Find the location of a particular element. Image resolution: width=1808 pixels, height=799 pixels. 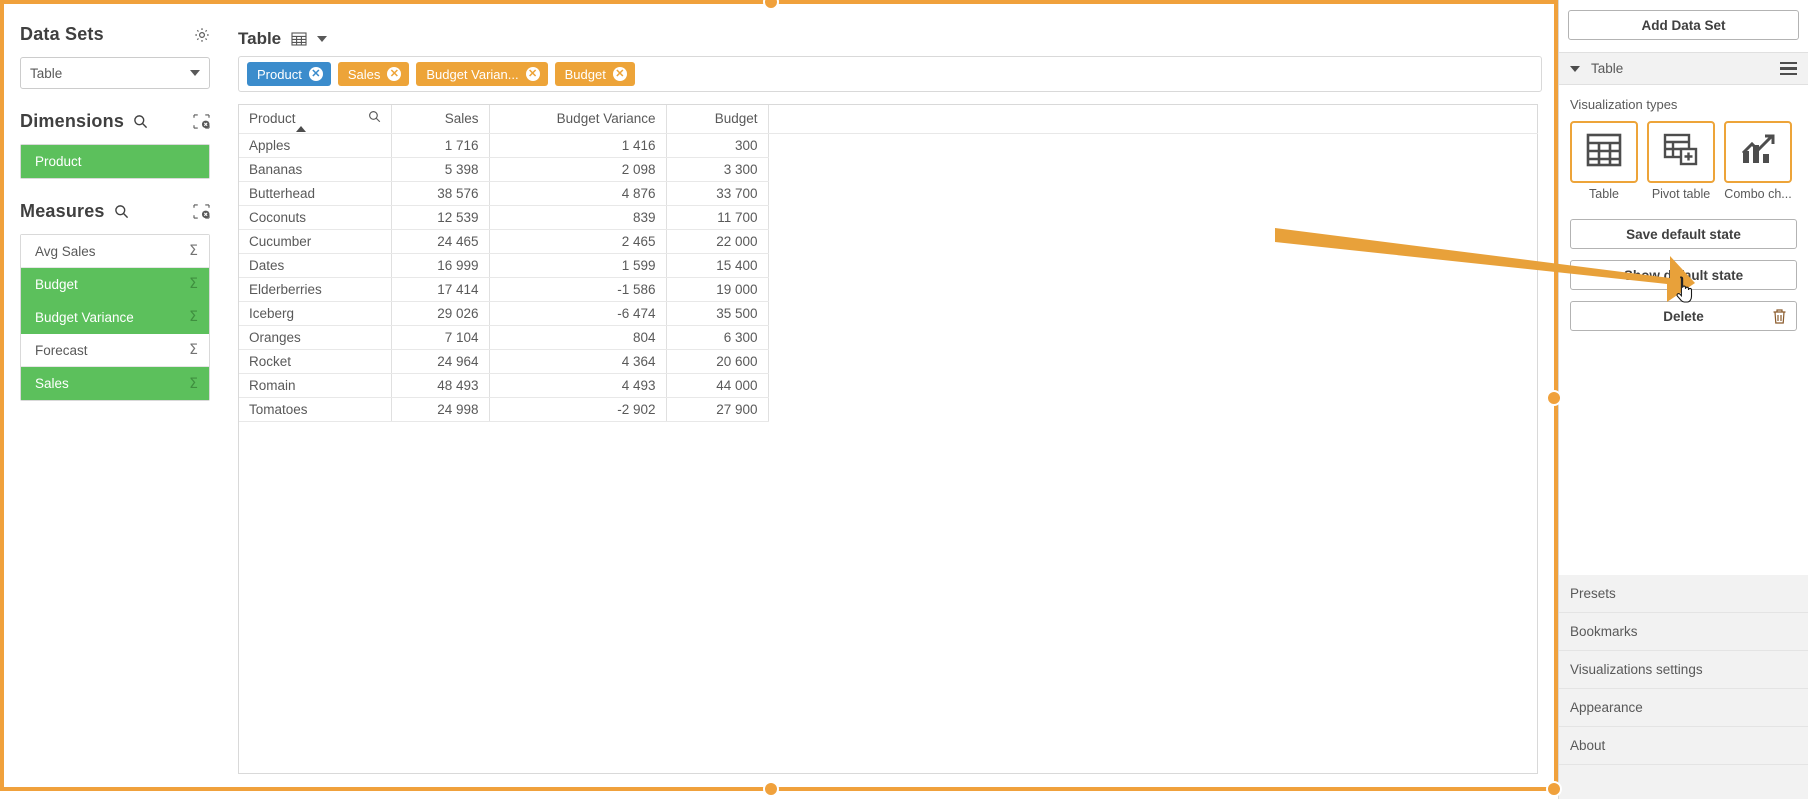

table-row: Iceberg 29 026 -6 474 35 500 is located at coordinates (888, 313).